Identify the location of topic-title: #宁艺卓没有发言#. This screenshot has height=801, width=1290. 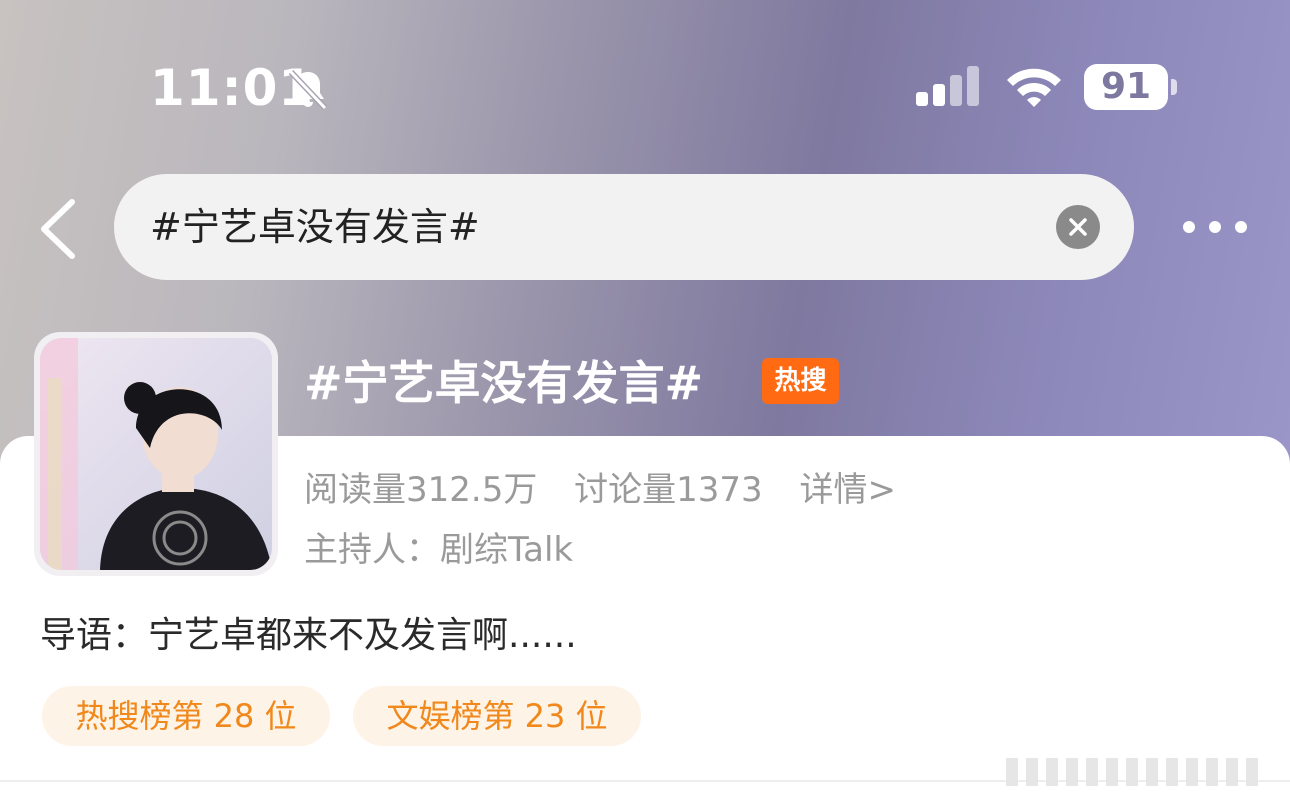
(504, 383).